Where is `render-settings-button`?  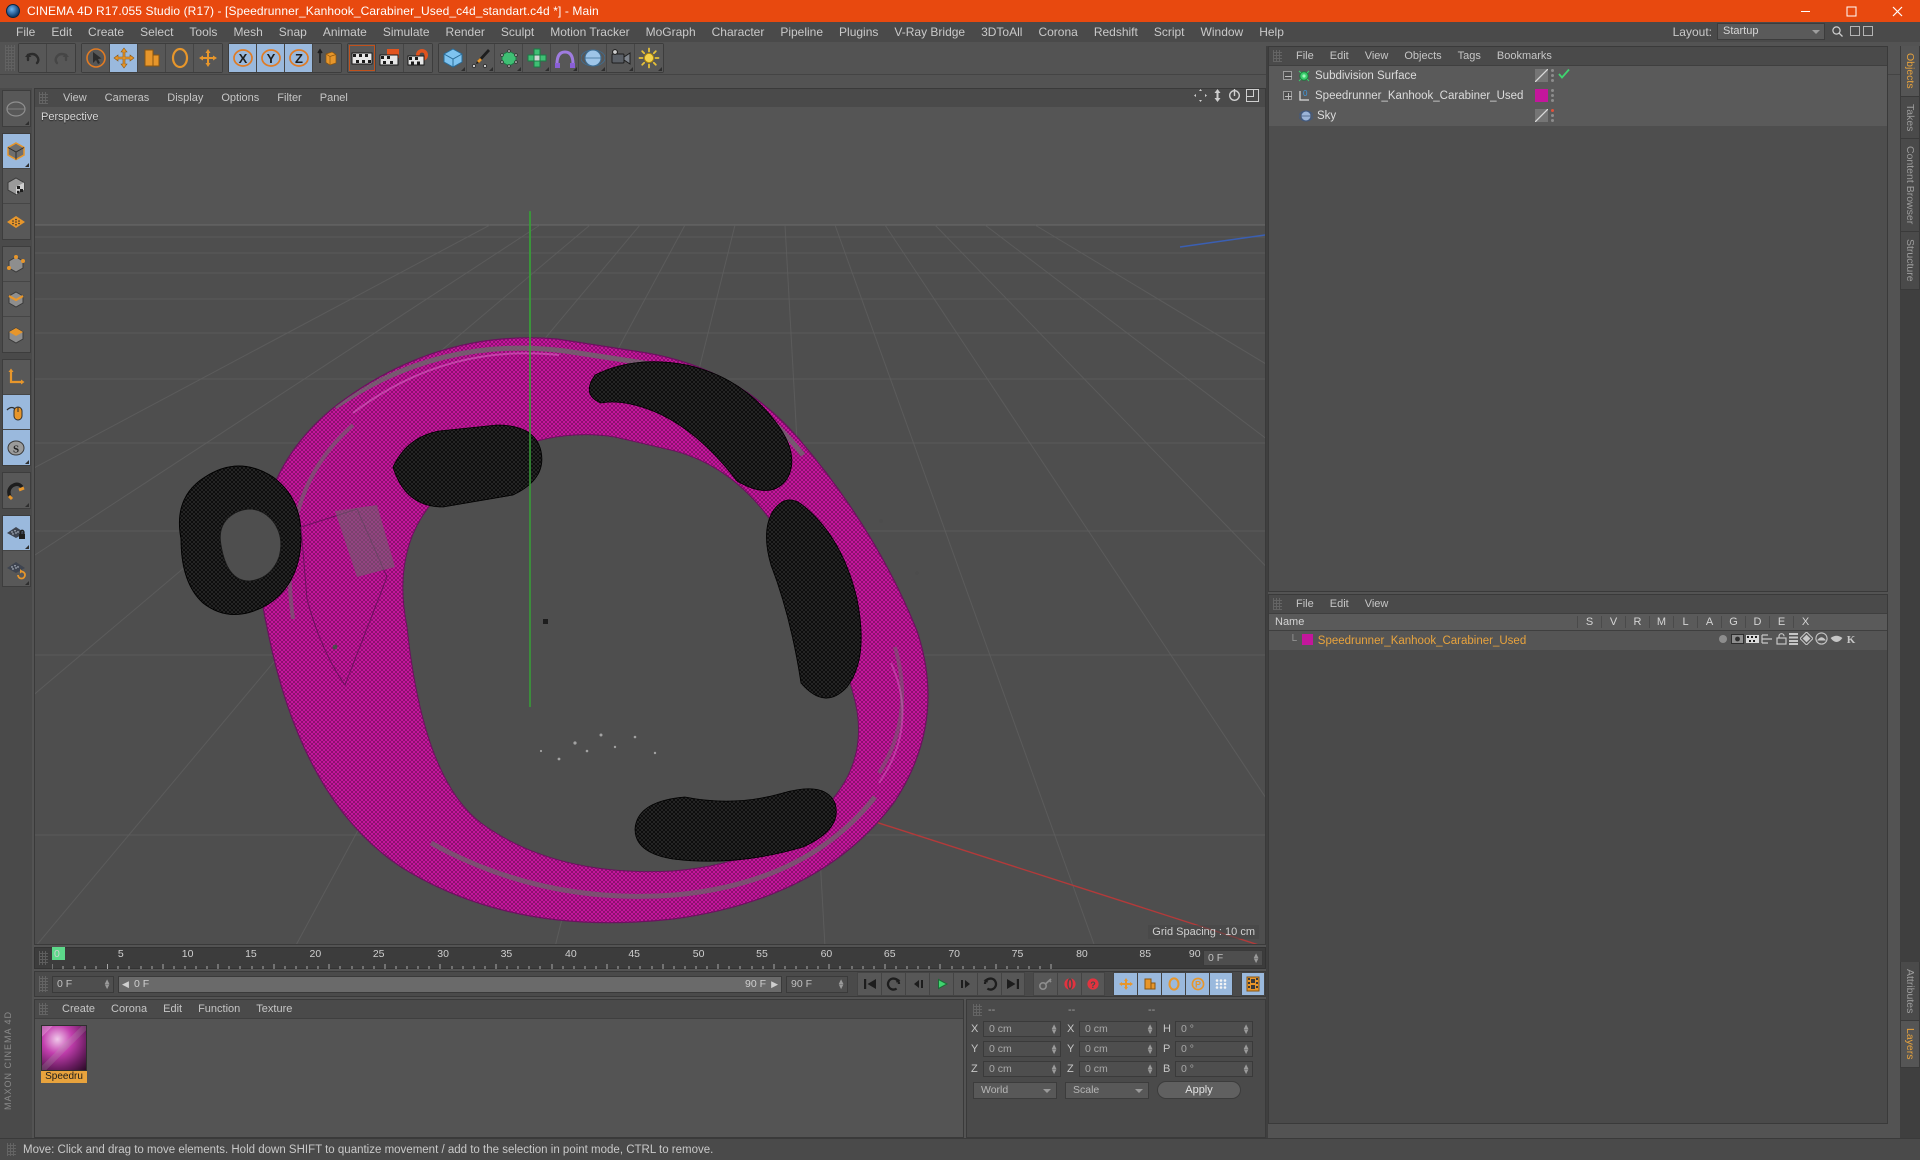 render-settings-button is located at coordinates (418, 58).